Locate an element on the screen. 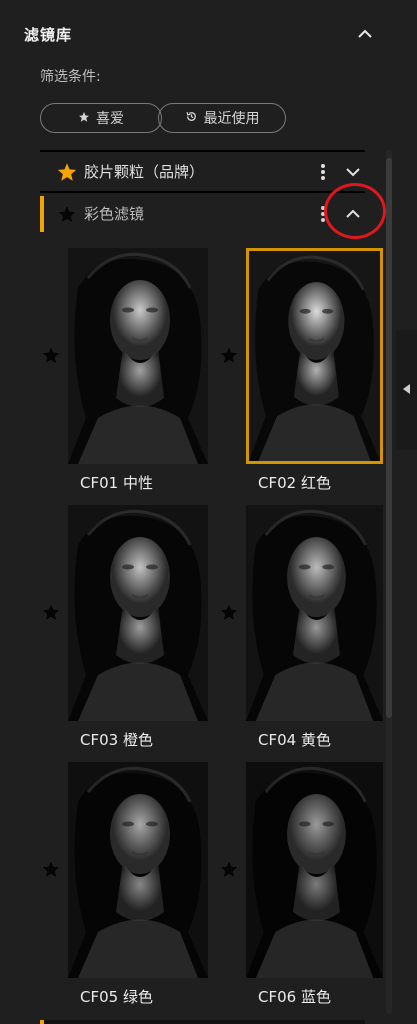 This screenshot has width=417, height=1024. preset-caption: CF05 绿色 is located at coordinates (116, 997).